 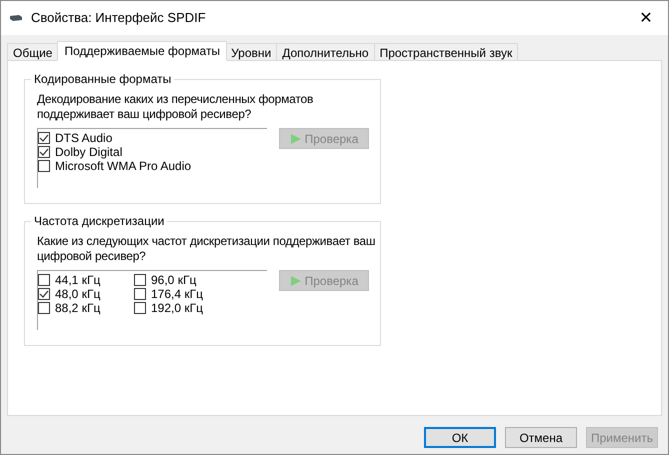 I want to click on checkbox-item: Dolby Digital, so click(x=115, y=152).